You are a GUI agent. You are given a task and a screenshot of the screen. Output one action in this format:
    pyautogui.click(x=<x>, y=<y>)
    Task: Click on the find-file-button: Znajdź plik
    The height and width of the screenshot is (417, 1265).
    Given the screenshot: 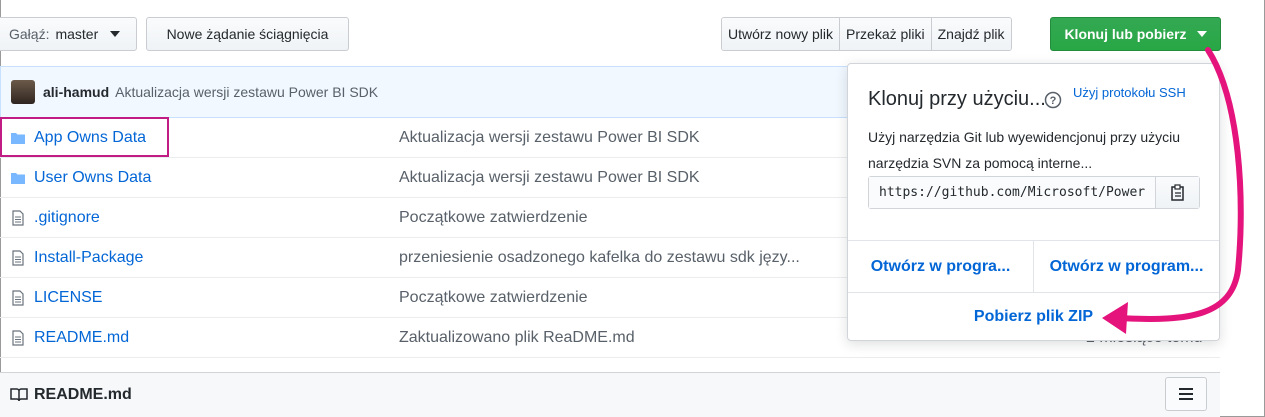 What is the action you would take?
    pyautogui.click(x=971, y=34)
    